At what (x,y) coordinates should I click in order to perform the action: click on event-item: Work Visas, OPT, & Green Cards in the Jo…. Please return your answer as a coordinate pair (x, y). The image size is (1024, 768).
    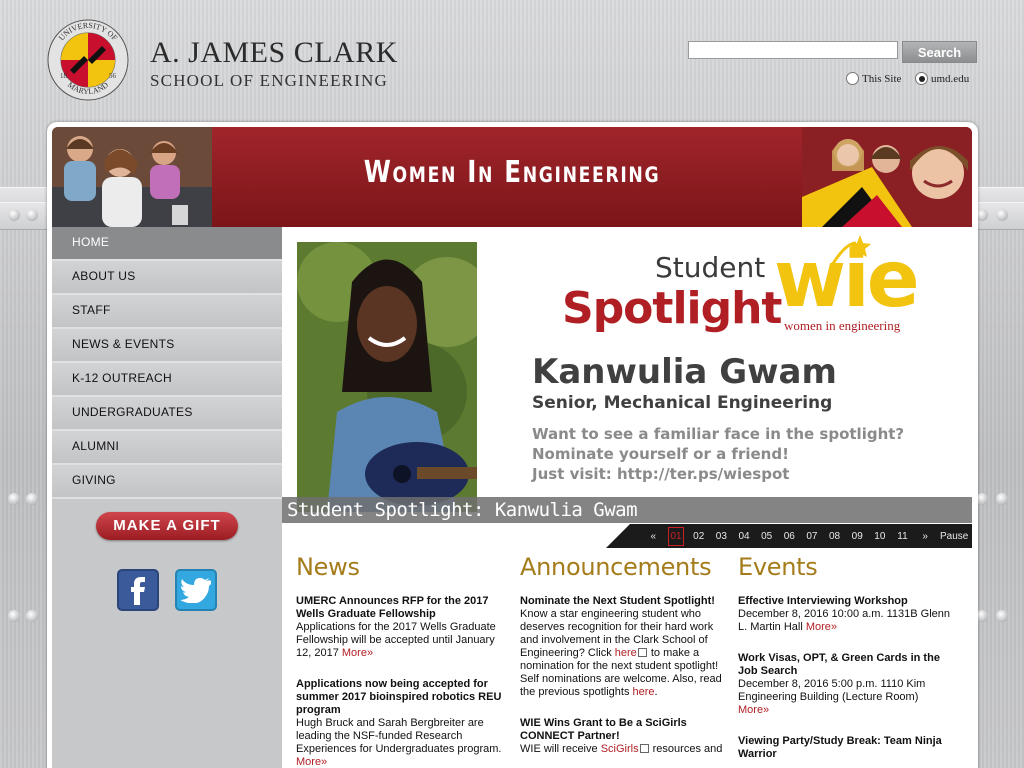
    Looking at the image, I should click on (844, 684).